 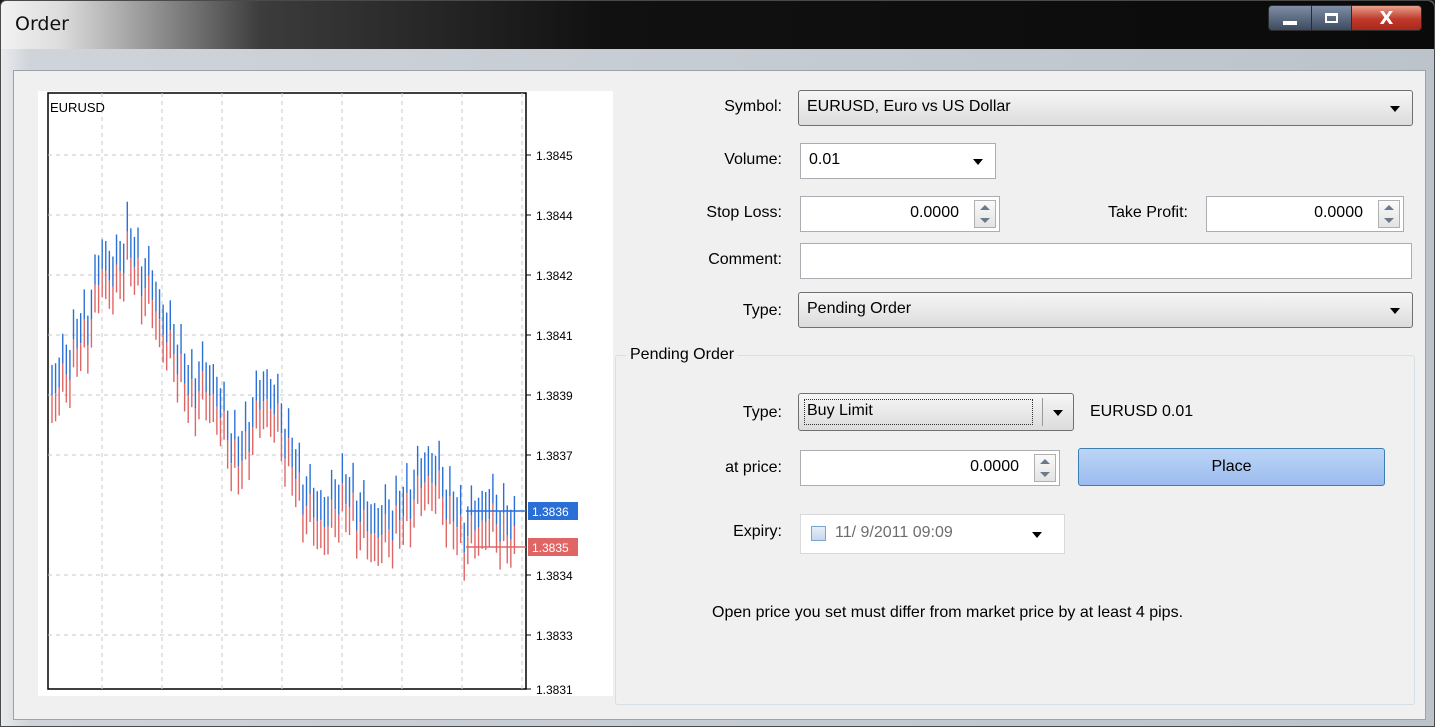 What do you see at coordinates (744, 212) in the screenshot?
I see `stop-loss-label: Stop Loss:` at bounding box center [744, 212].